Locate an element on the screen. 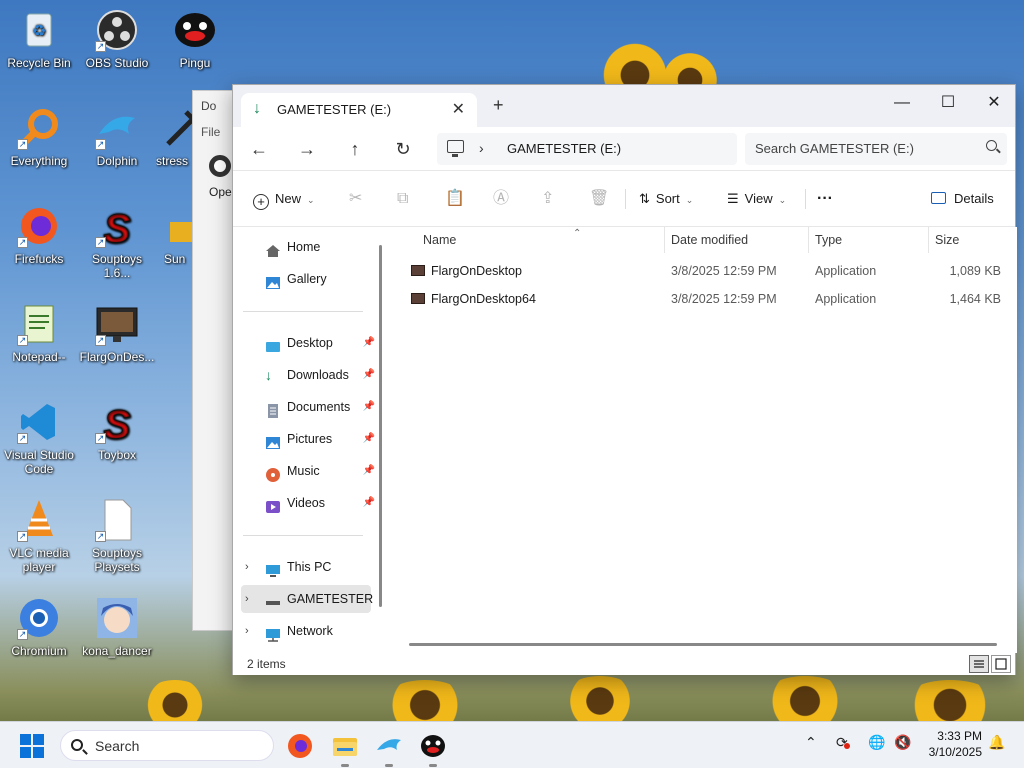 Image resolution: width=1024 pixels, height=768 pixels. nav-item-this-pc: › This PC is located at coordinates (306, 567).